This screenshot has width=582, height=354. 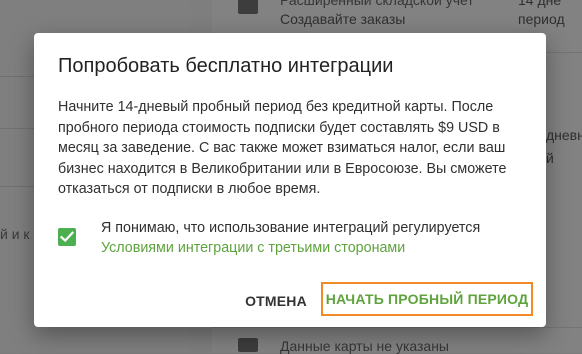 I want to click on divider, so click(x=397, y=327).